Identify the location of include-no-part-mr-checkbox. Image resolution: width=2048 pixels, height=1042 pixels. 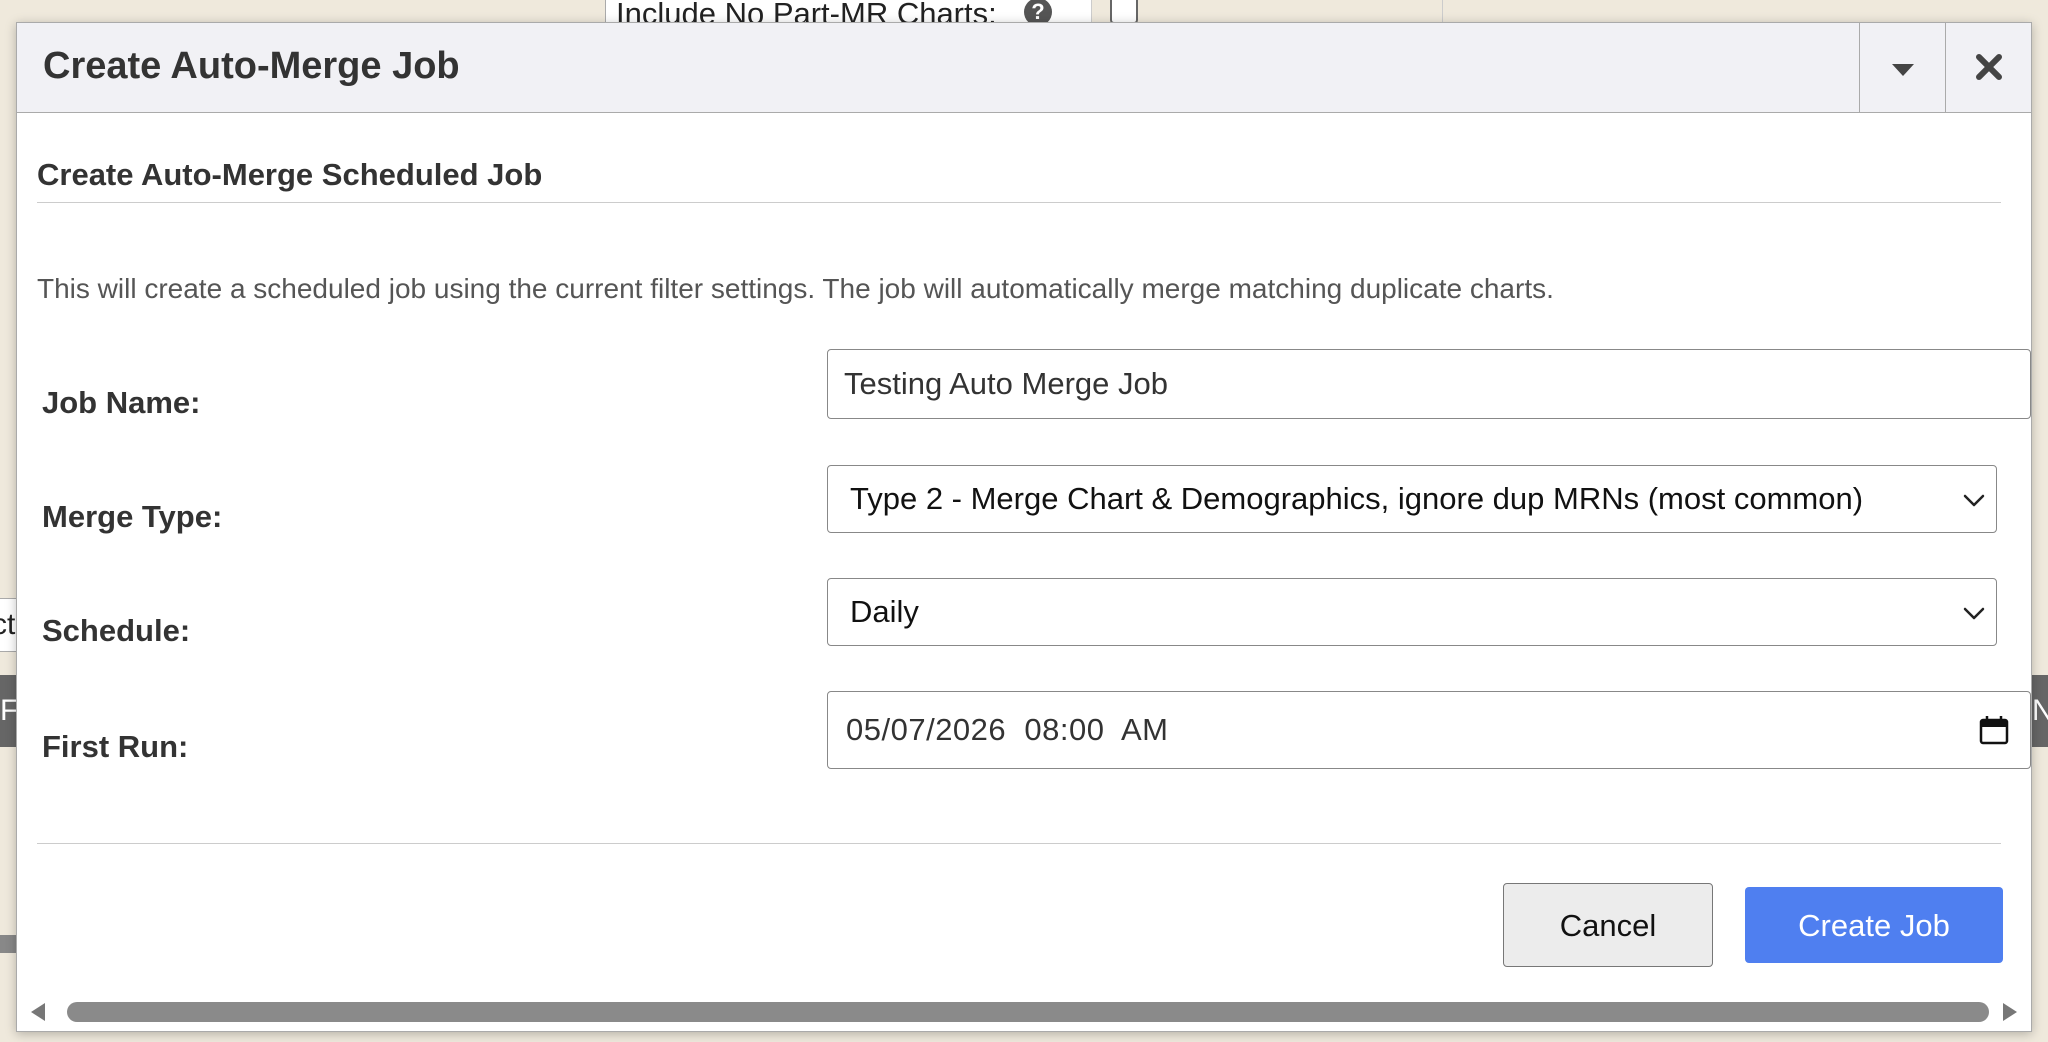
(1124, 12).